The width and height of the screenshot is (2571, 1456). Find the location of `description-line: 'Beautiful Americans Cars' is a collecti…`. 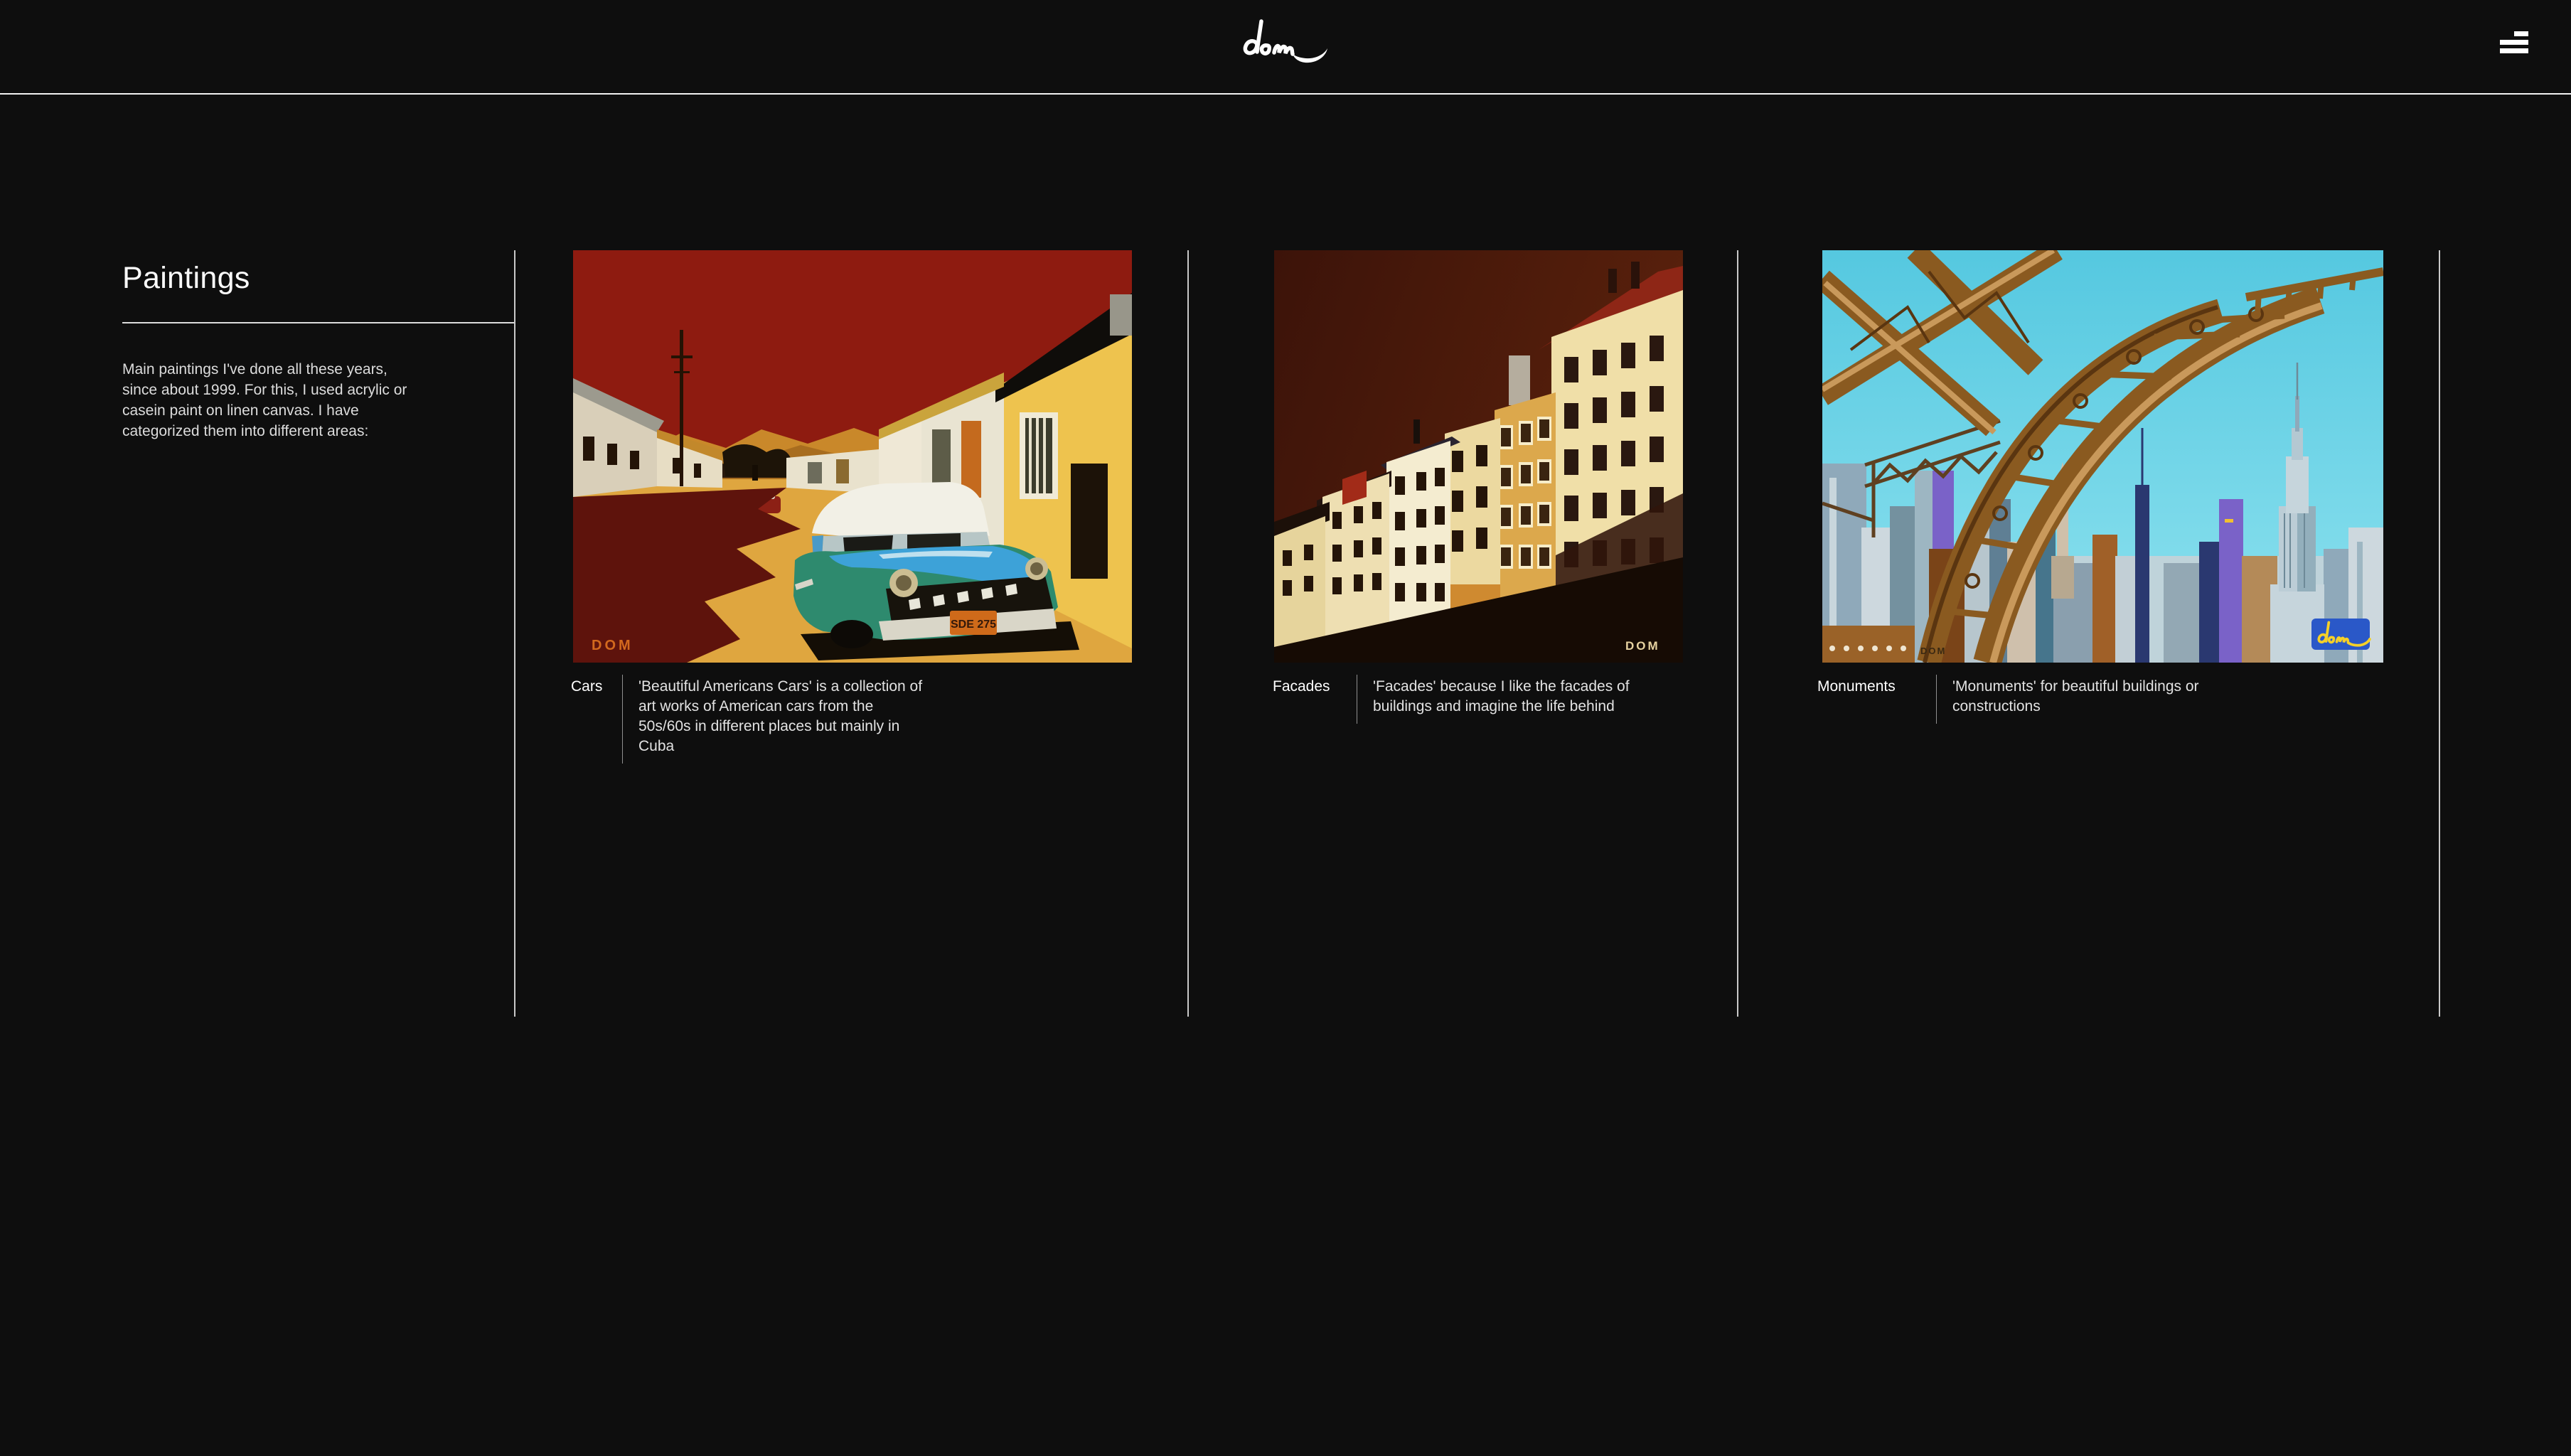

description-line: 'Beautiful Americans Cars' is a collecti… is located at coordinates (781, 687).